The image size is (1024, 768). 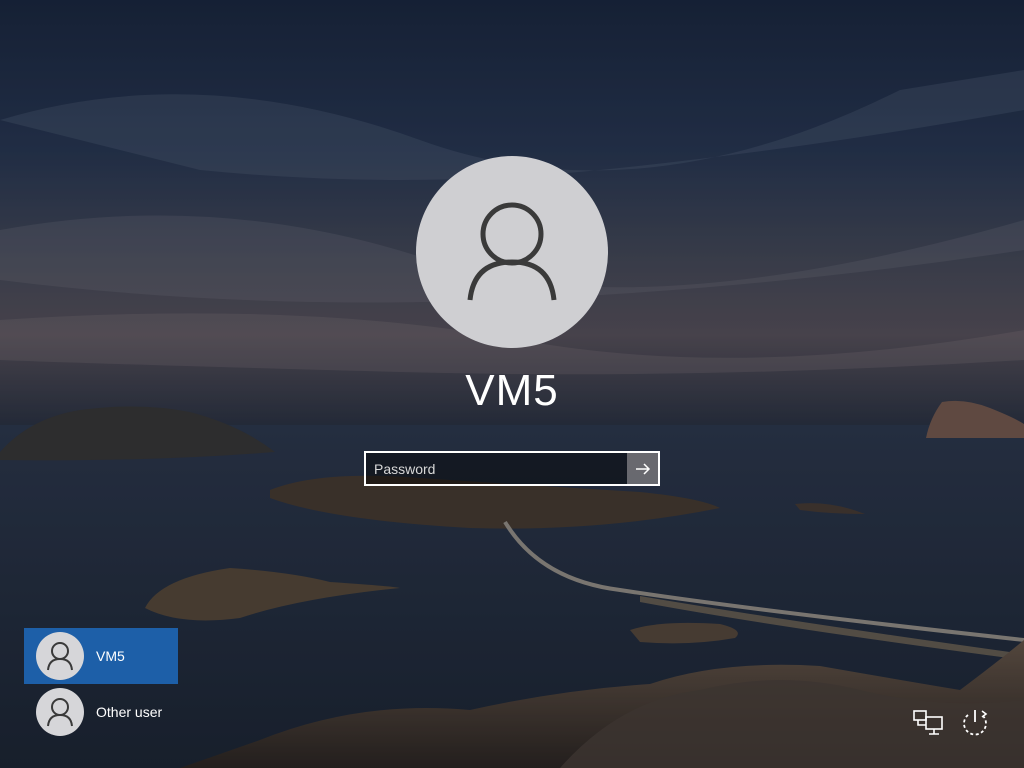 I want to click on username-heading: VM5, so click(x=512, y=390).